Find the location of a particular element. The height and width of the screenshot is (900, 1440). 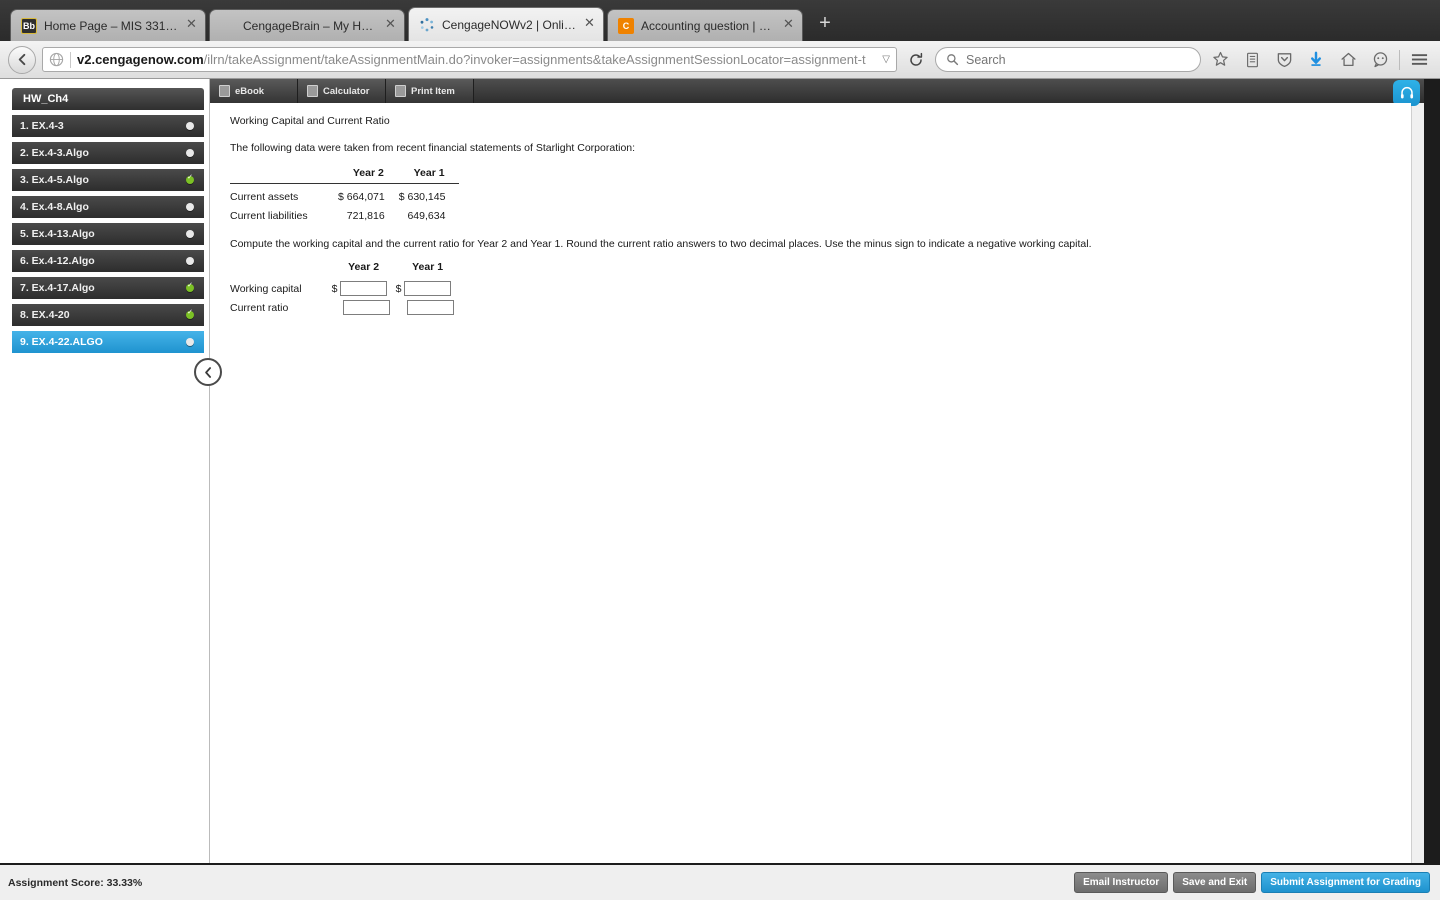

globe-icon is located at coordinates (56, 59).